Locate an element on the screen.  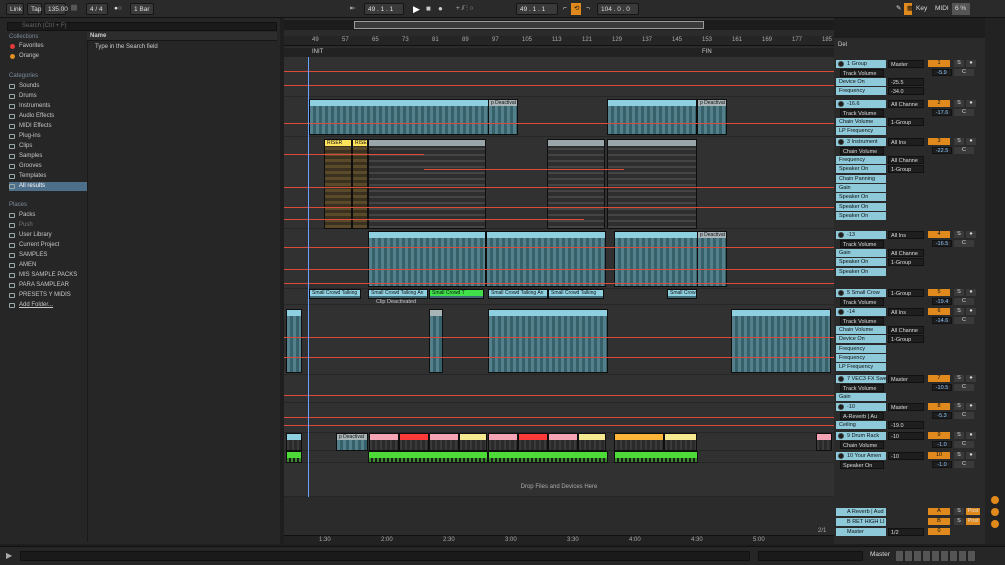
master-track-header: Master is located at coordinates (861, 532).